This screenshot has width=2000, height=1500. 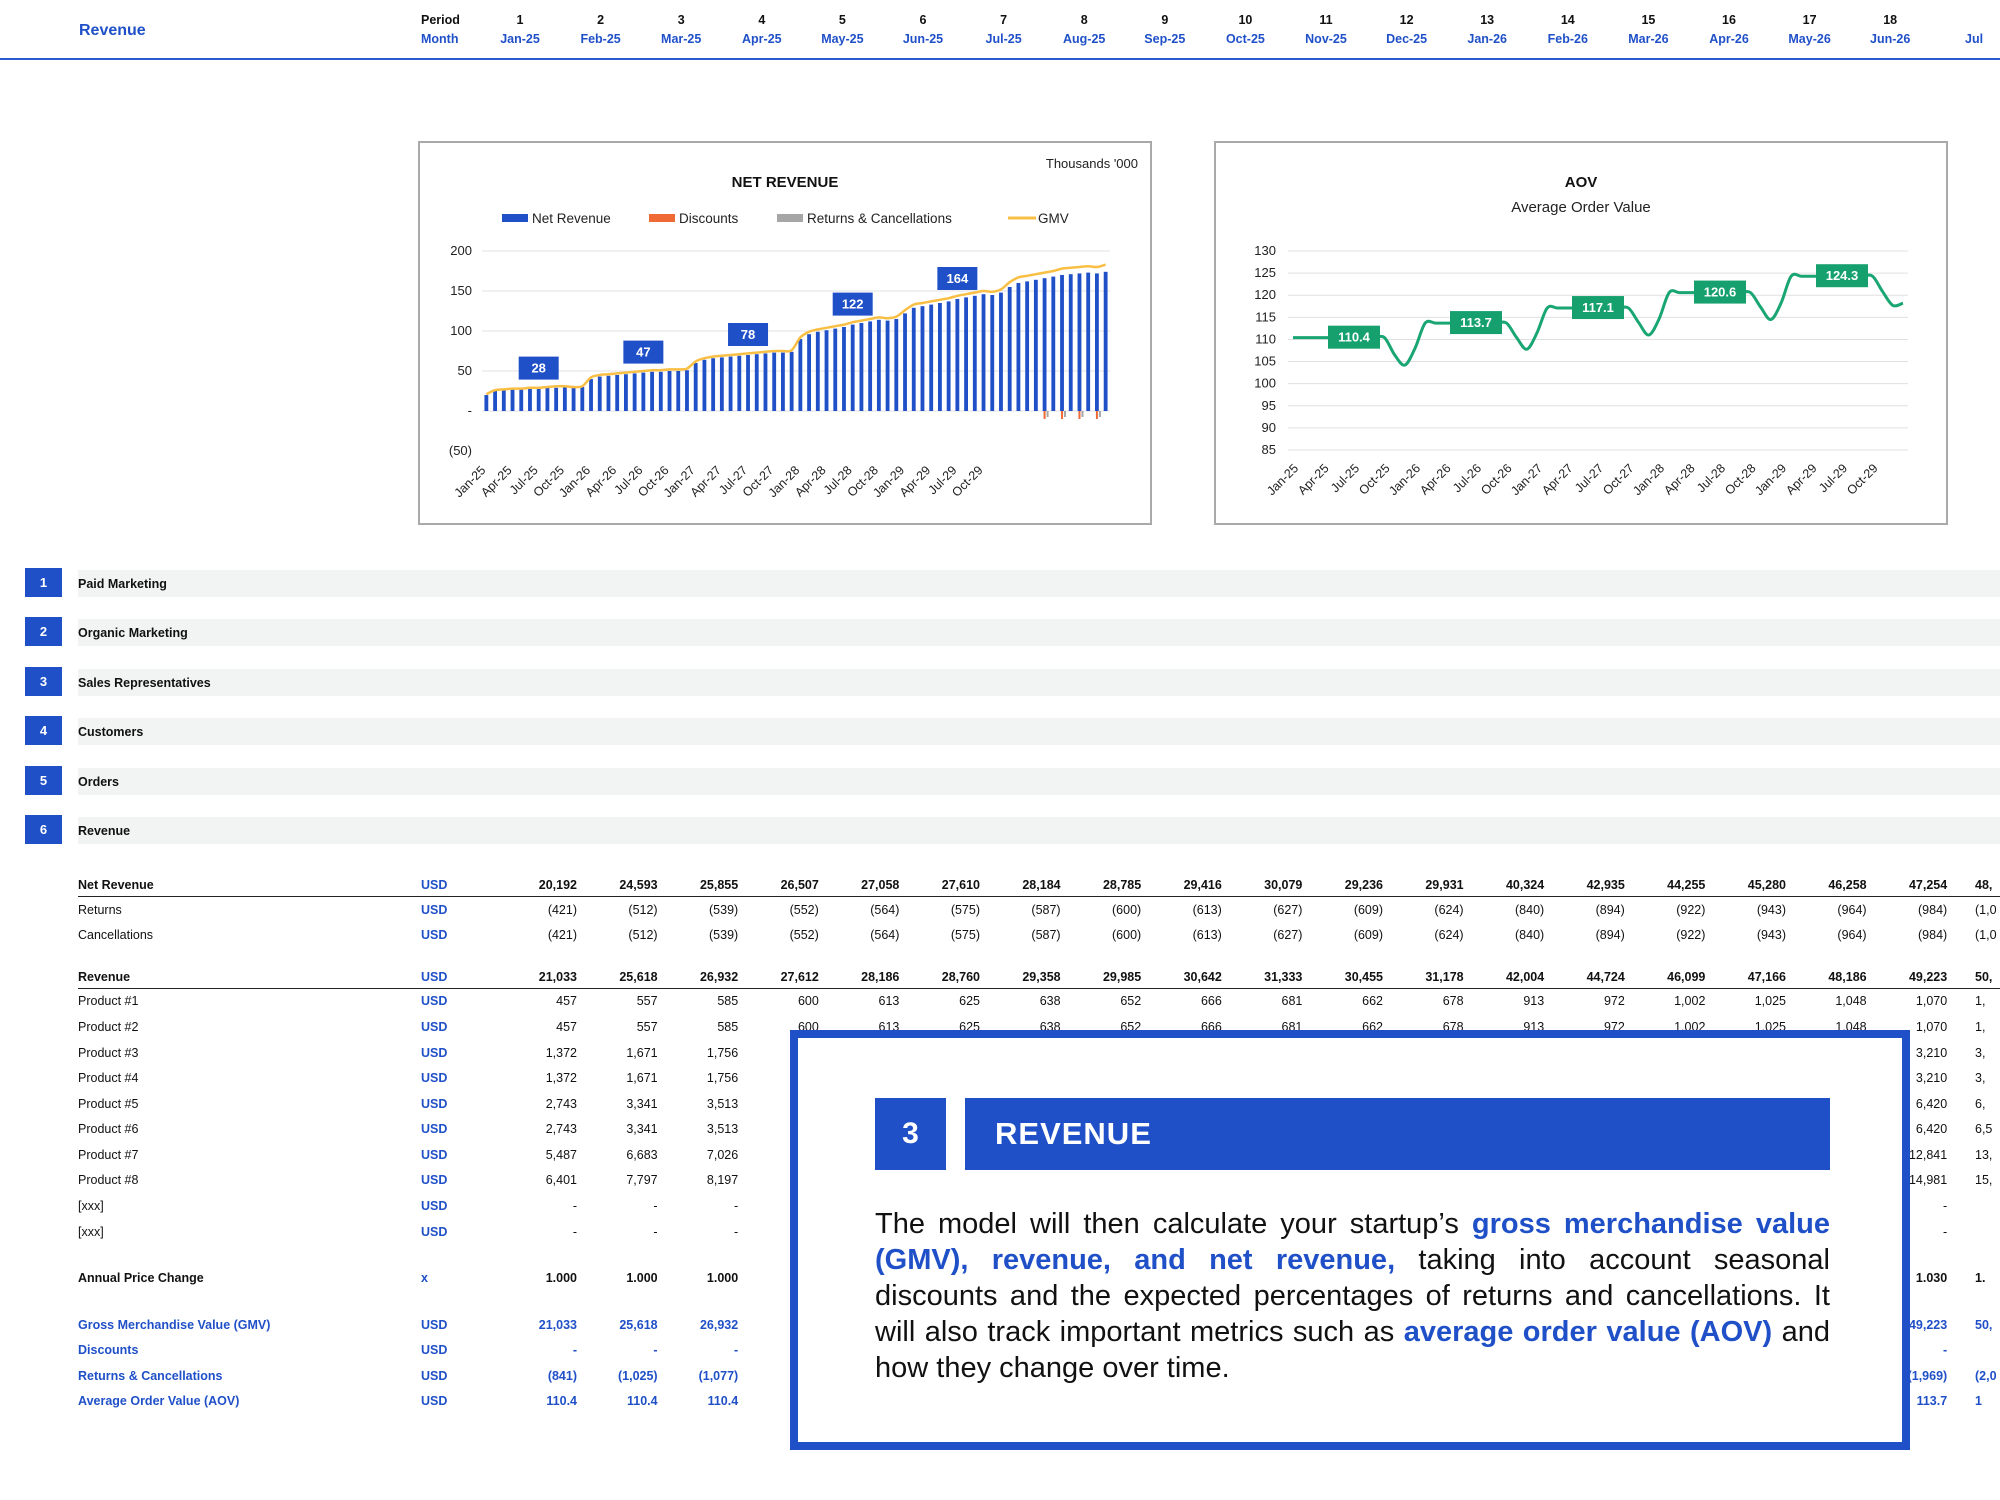 I want to click on row-cell: 28,760, so click(x=960, y=977).